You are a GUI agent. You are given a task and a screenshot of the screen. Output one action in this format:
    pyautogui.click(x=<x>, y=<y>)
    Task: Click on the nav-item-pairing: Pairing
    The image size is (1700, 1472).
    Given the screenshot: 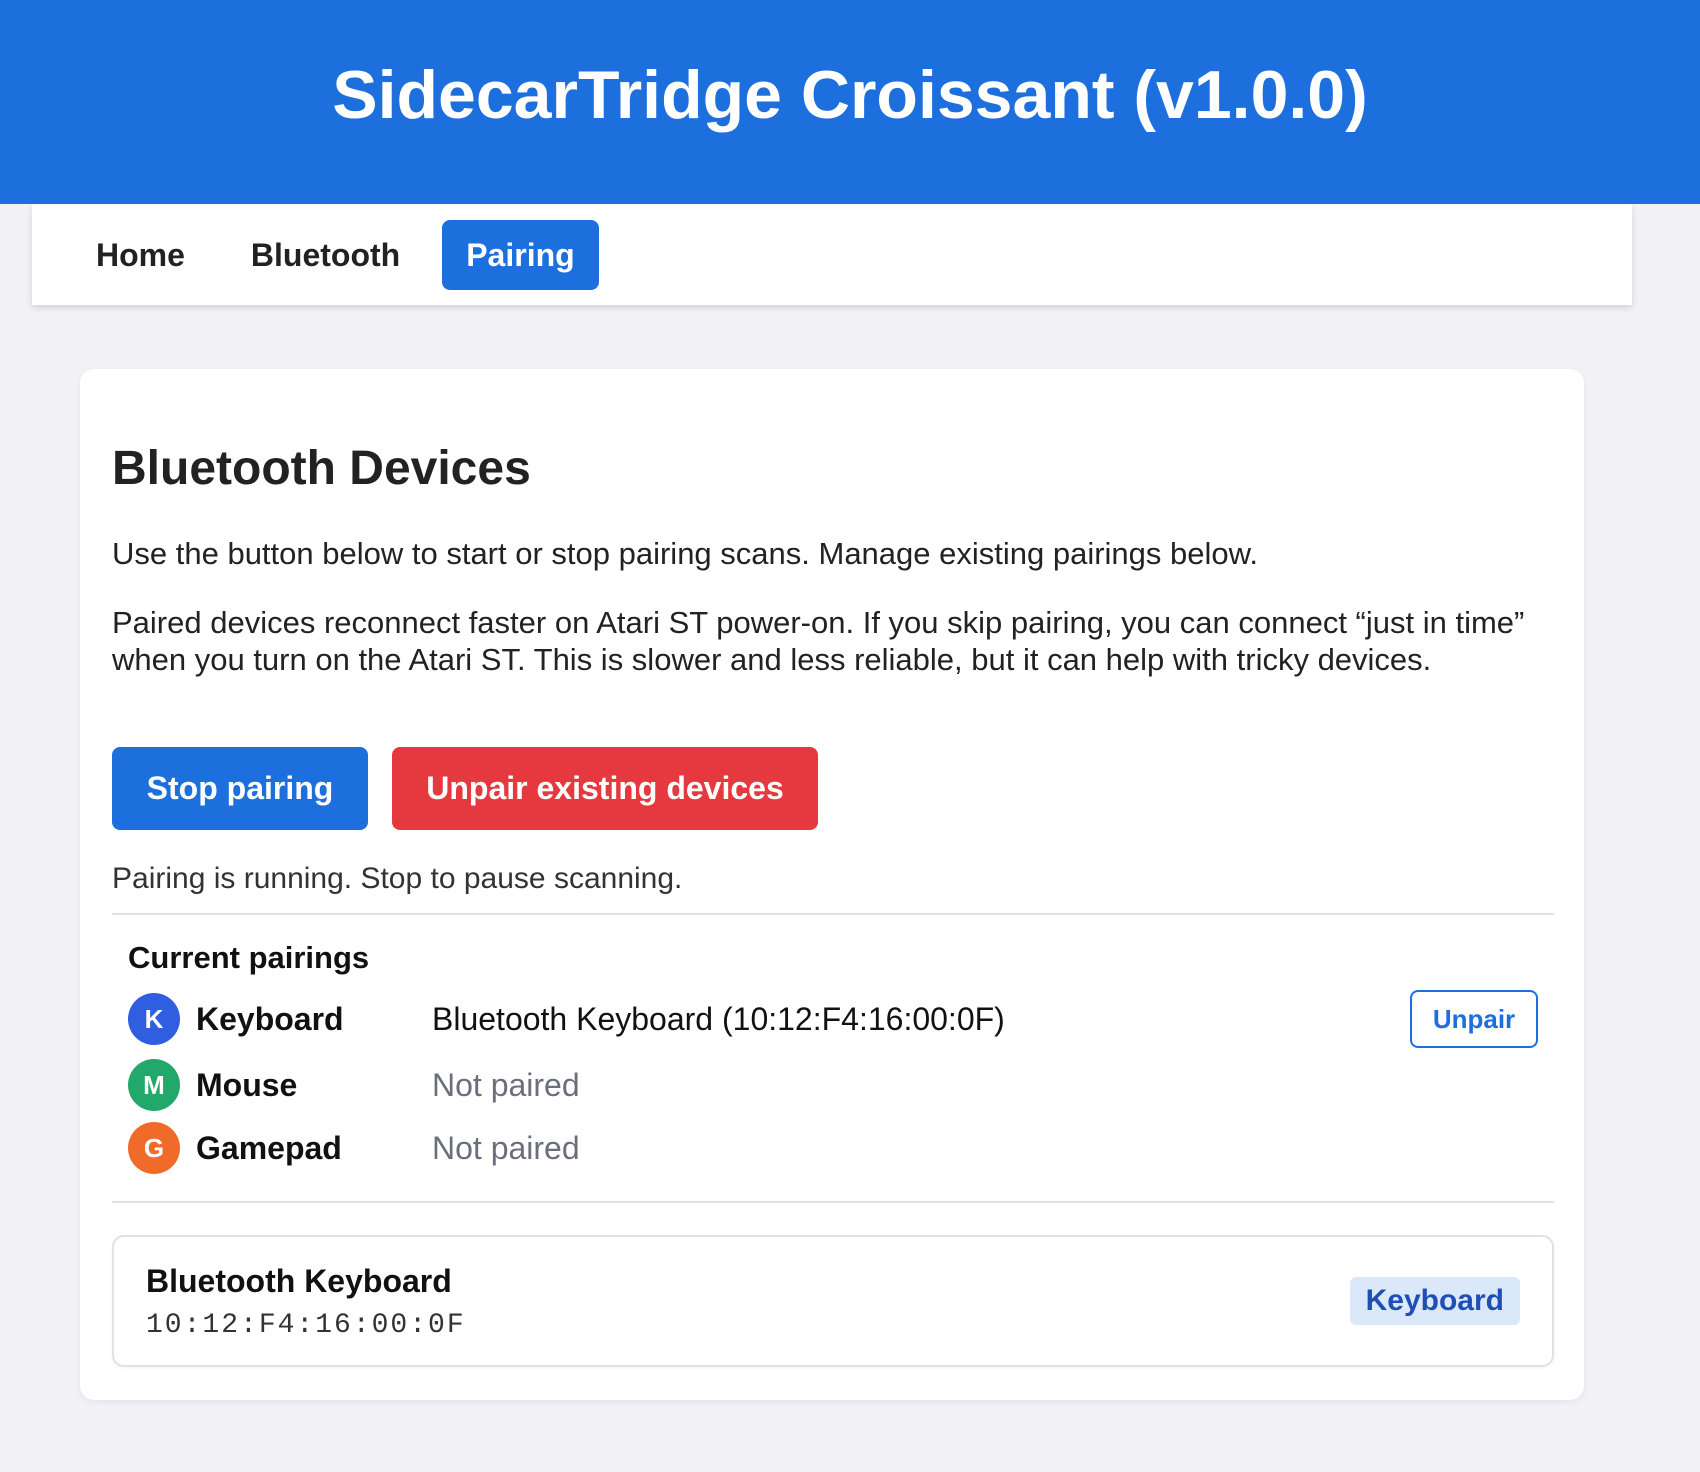 What is the action you would take?
    pyautogui.click(x=520, y=254)
    